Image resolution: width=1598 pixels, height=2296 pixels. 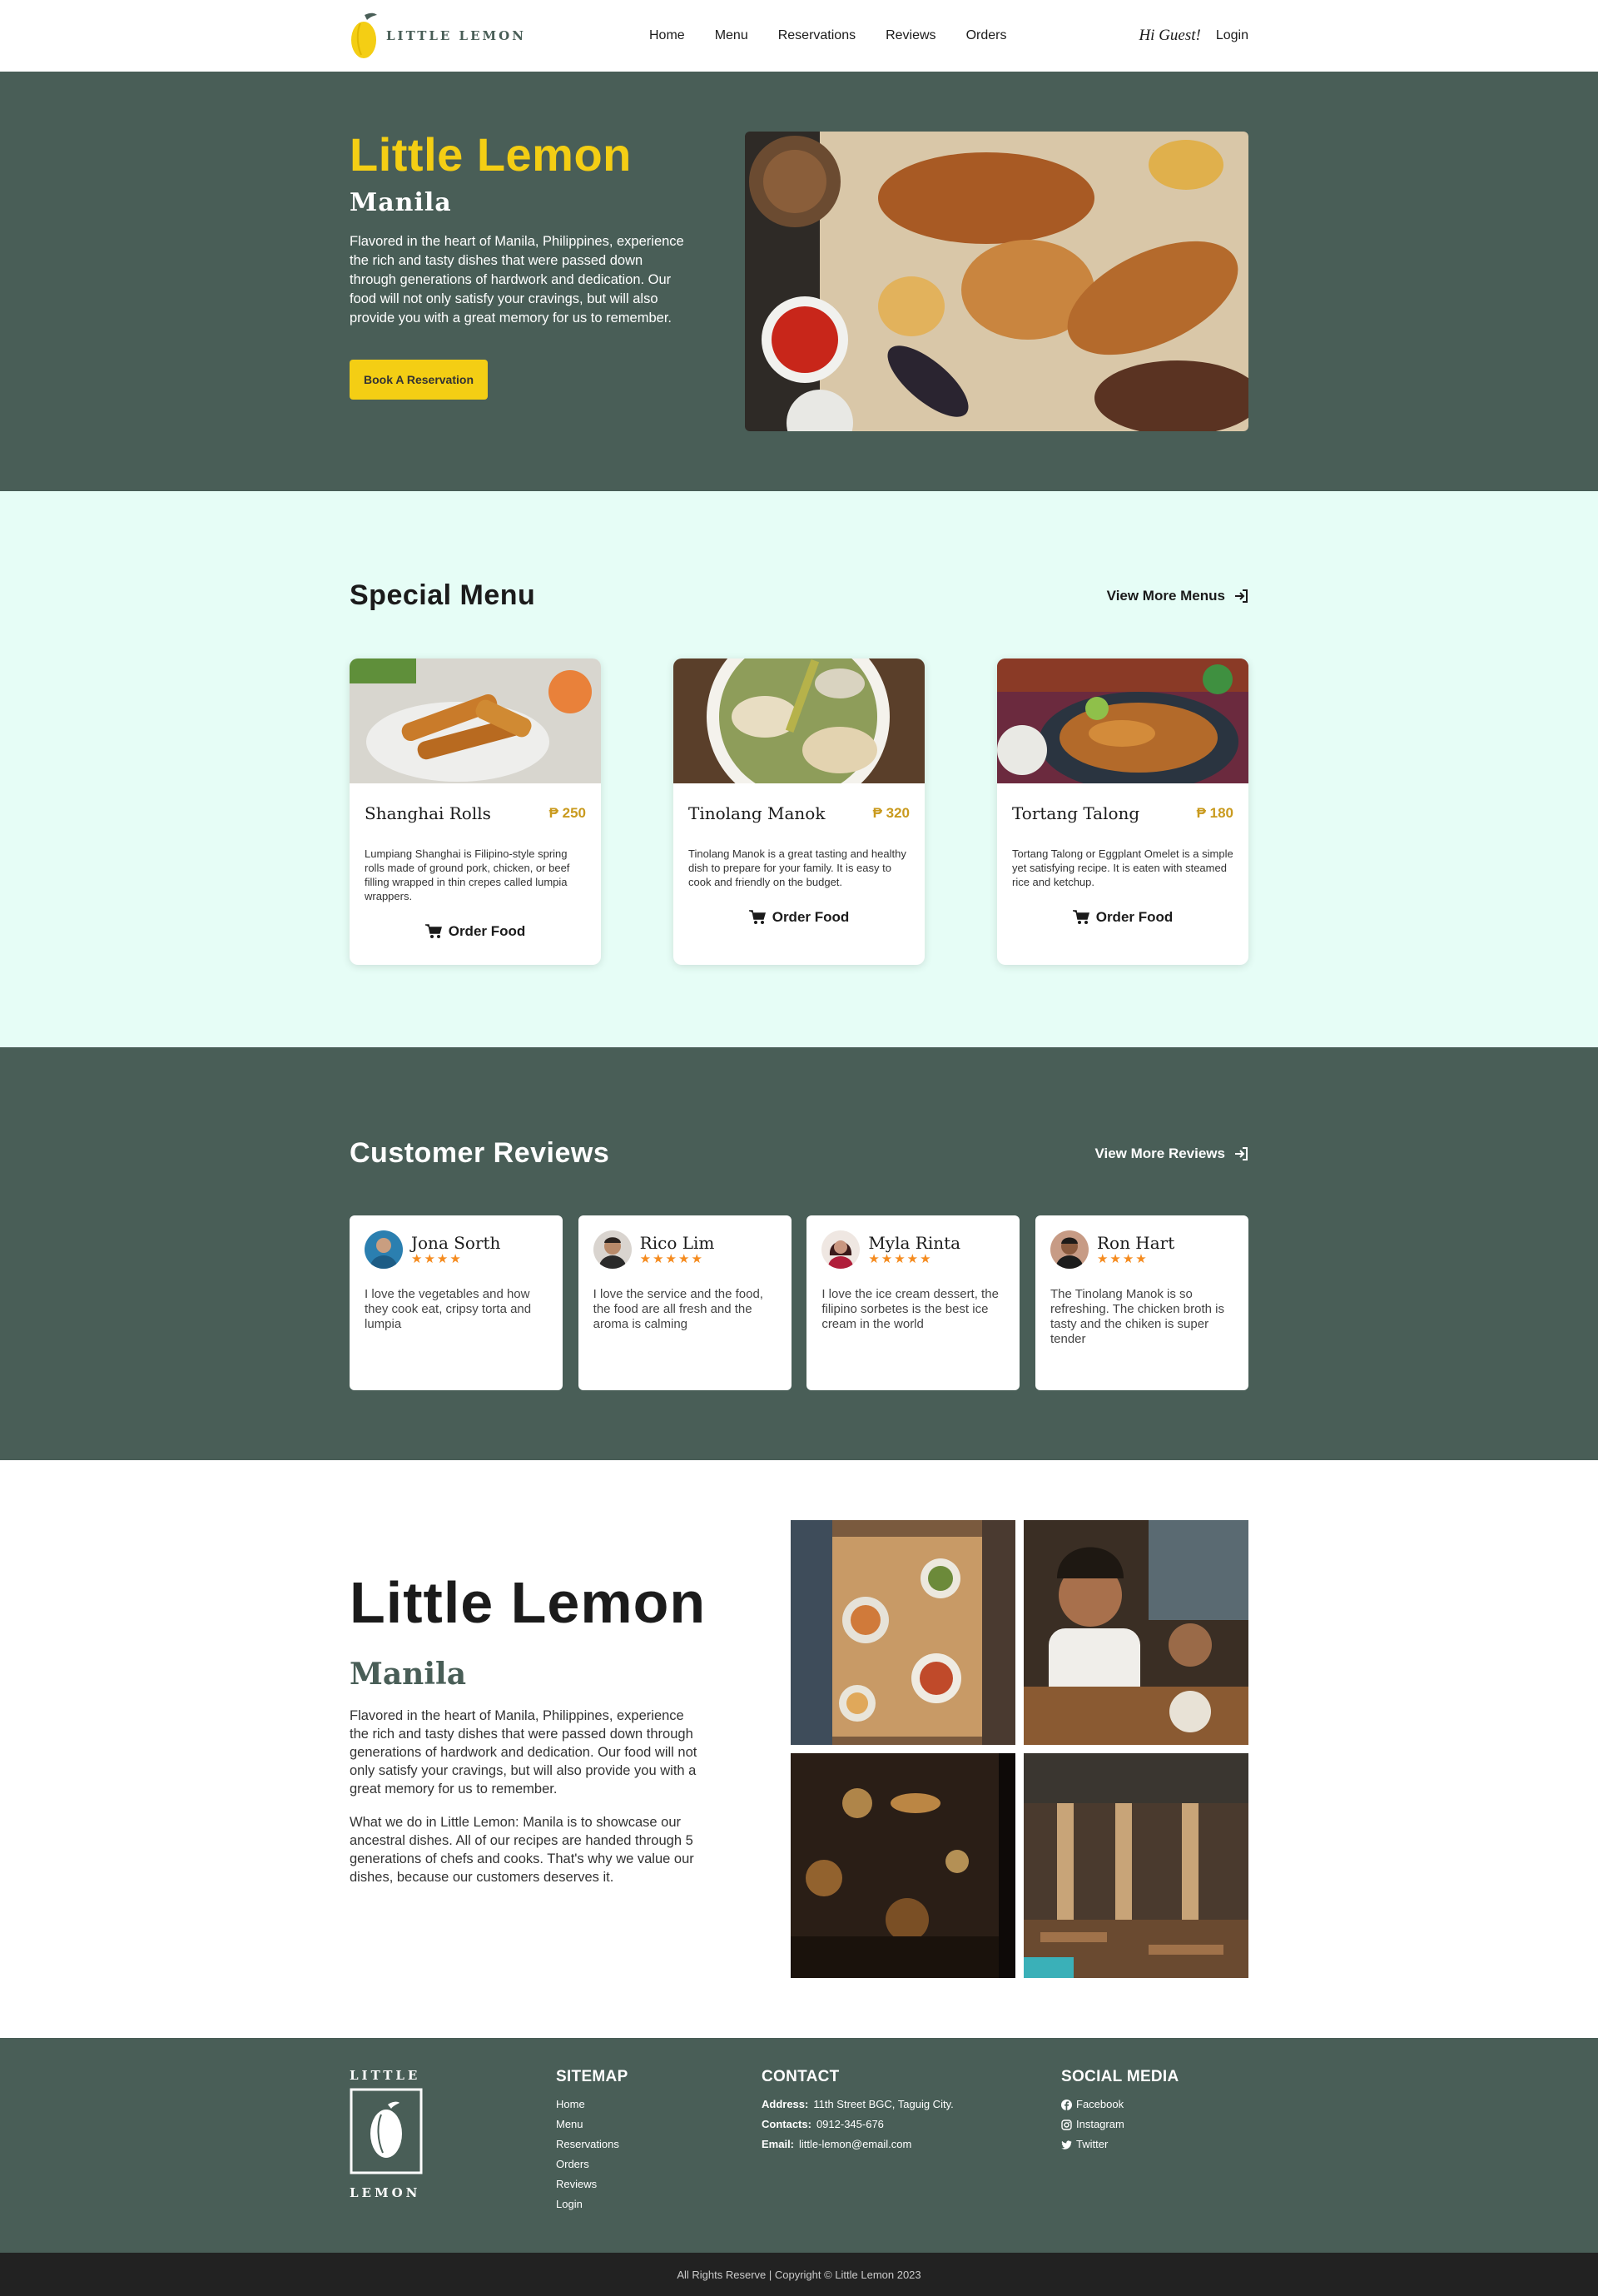 What do you see at coordinates (799, 733) in the screenshot?
I see `chicken-soup-image` at bounding box center [799, 733].